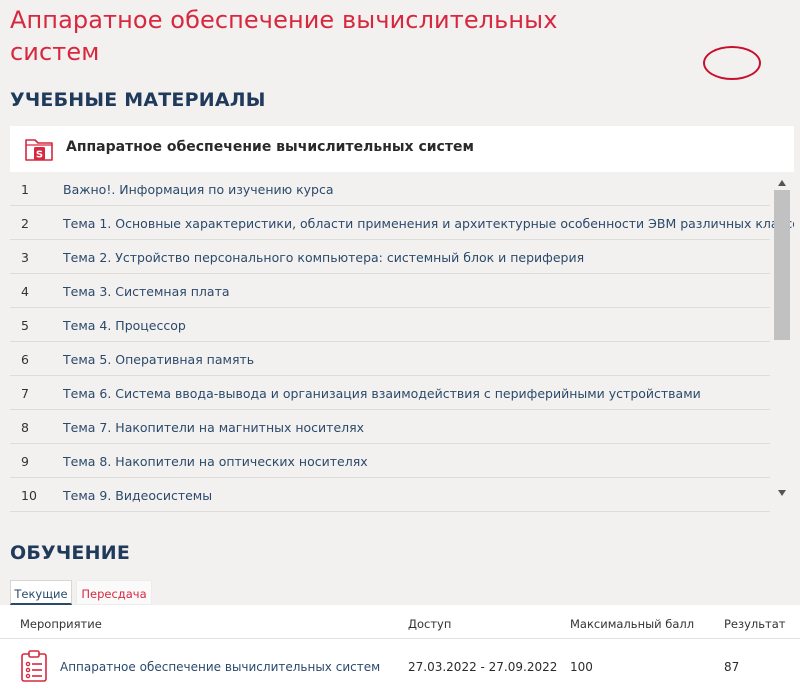 The width and height of the screenshot is (800, 689). I want to click on item-number: 5, so click(25, 325).